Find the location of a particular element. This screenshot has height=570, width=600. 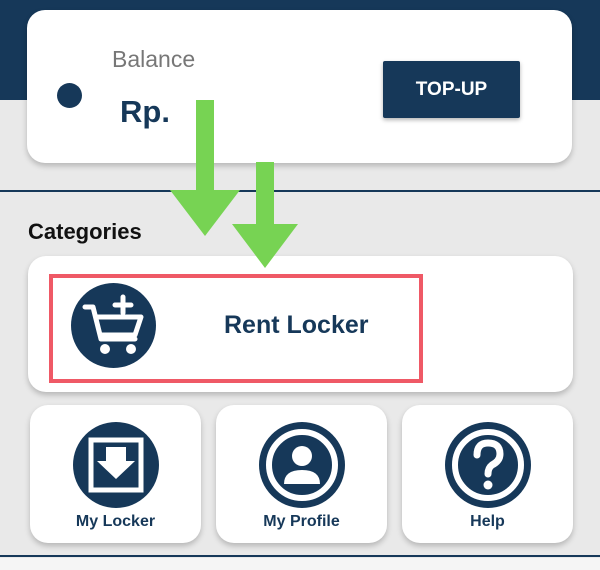

my-profile-tile: My Profile is located at coordinates (301, 474).